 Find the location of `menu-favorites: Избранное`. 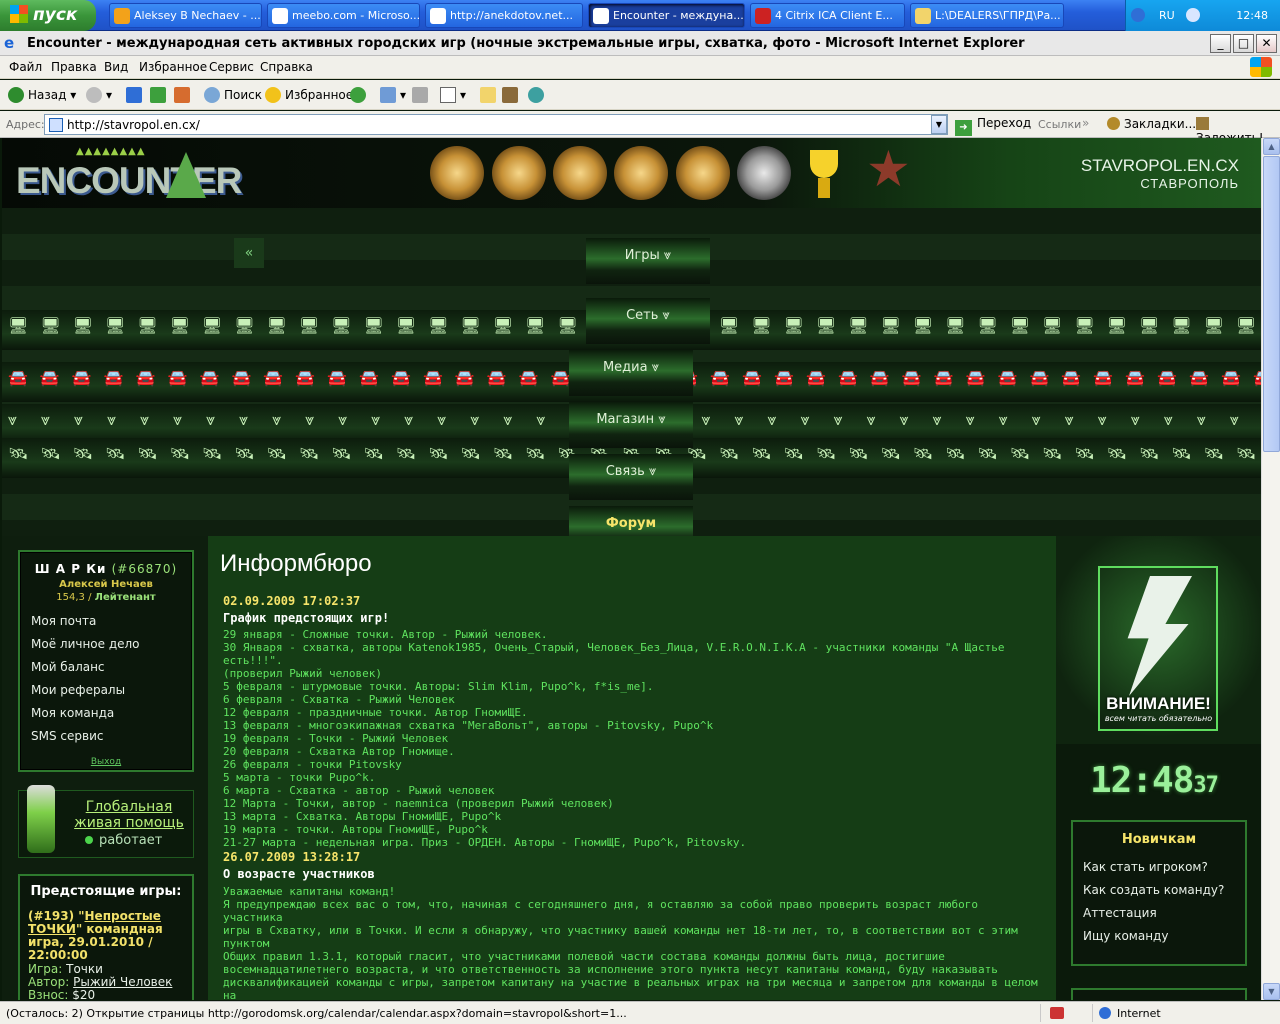

menu-favorites: Избранное is located at coordinates (173, 67).